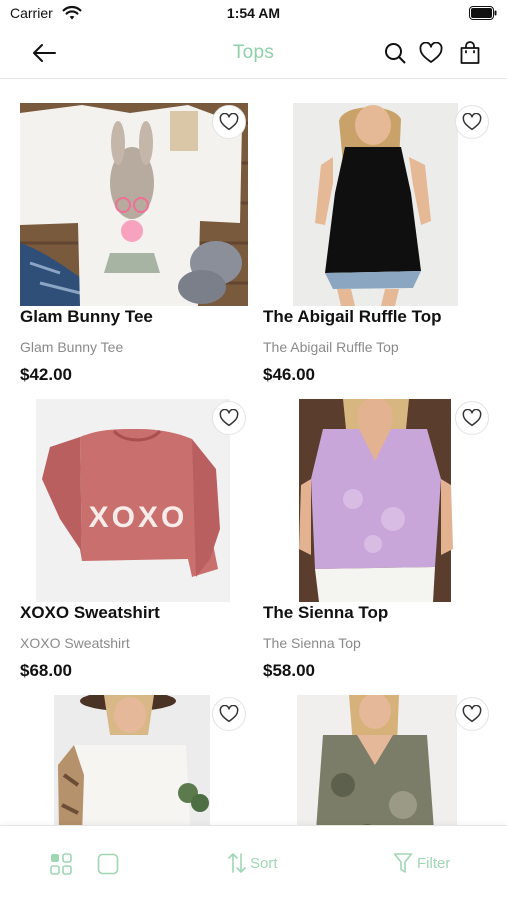 The width and height of the screenshot is (507, 900). What do you see at coordinates (138, 517) in the screenshot?
I see `sweatshirt-print: XOXO` at bounding box center [138, 517].